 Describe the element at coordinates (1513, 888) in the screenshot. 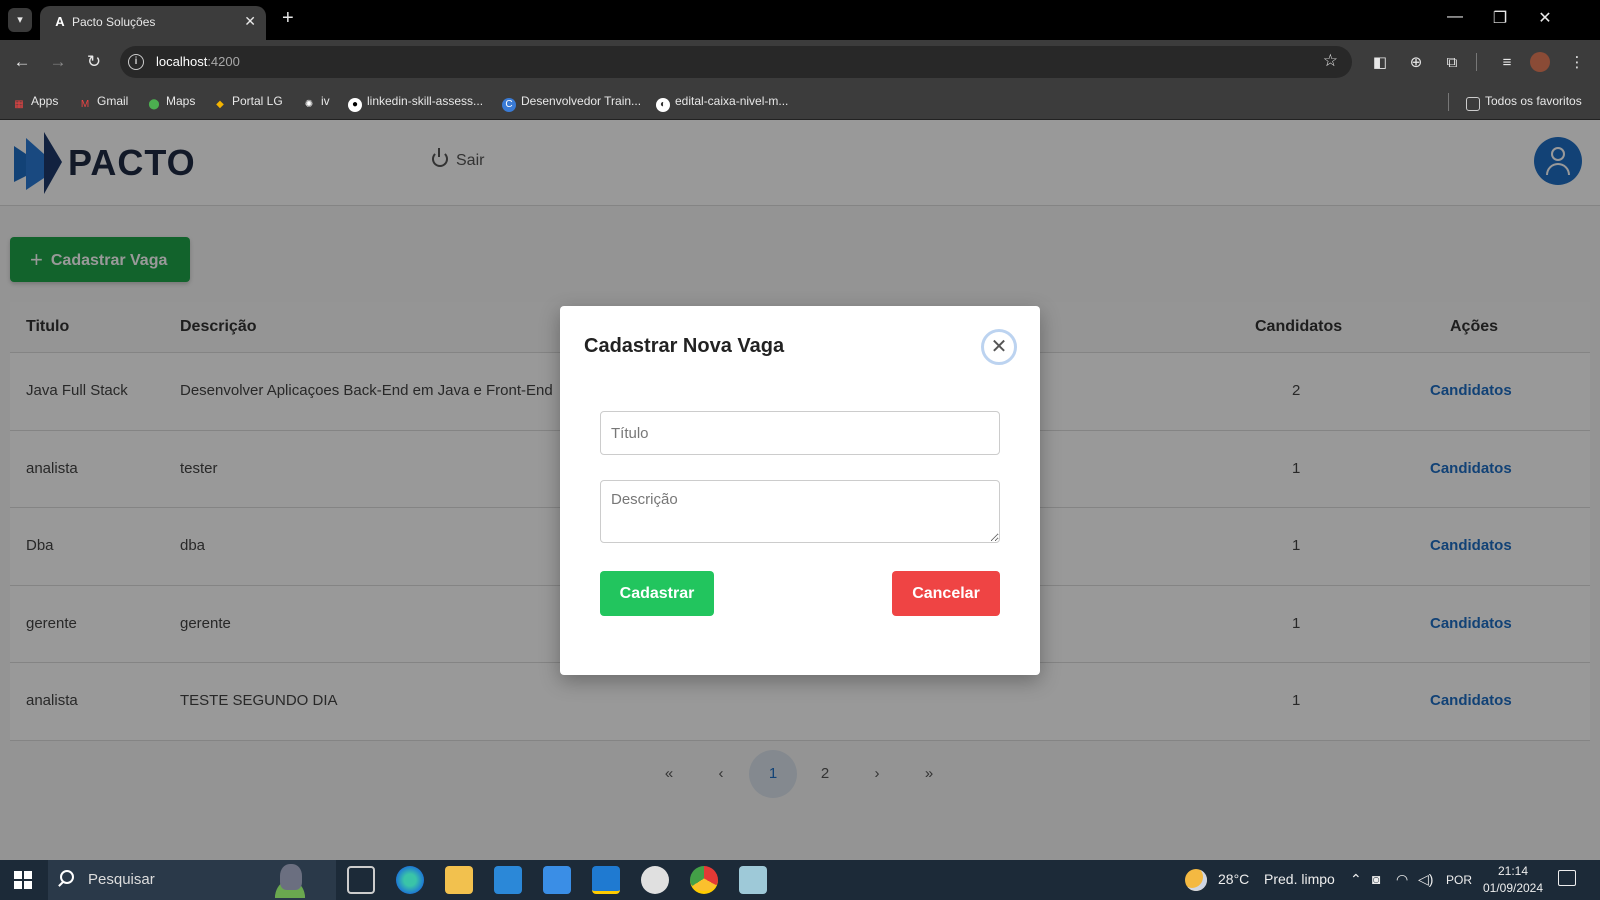

I see `clock-date: 01/09/2024` at that location.